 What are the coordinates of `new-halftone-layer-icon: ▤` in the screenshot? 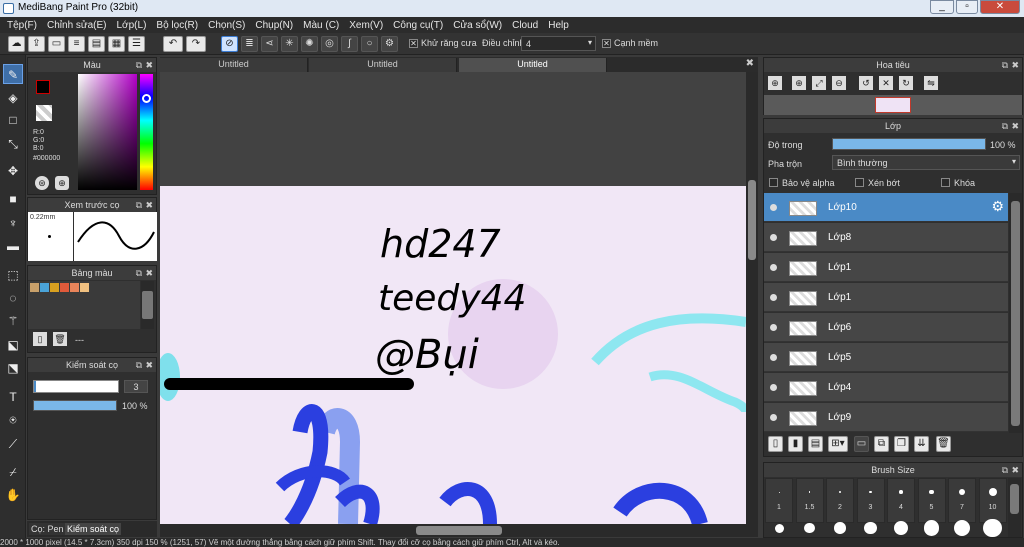 It's located at (815, 444).